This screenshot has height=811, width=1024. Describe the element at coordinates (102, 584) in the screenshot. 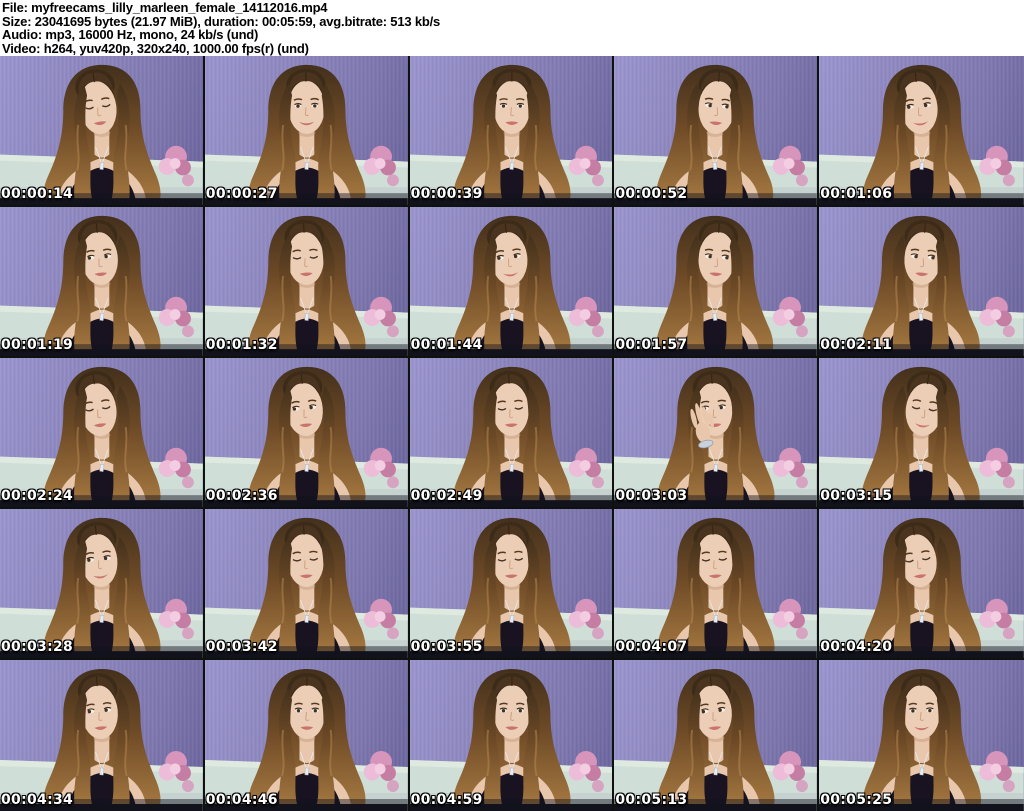

I see `video-thumbnail: 00:03:28` at that location.